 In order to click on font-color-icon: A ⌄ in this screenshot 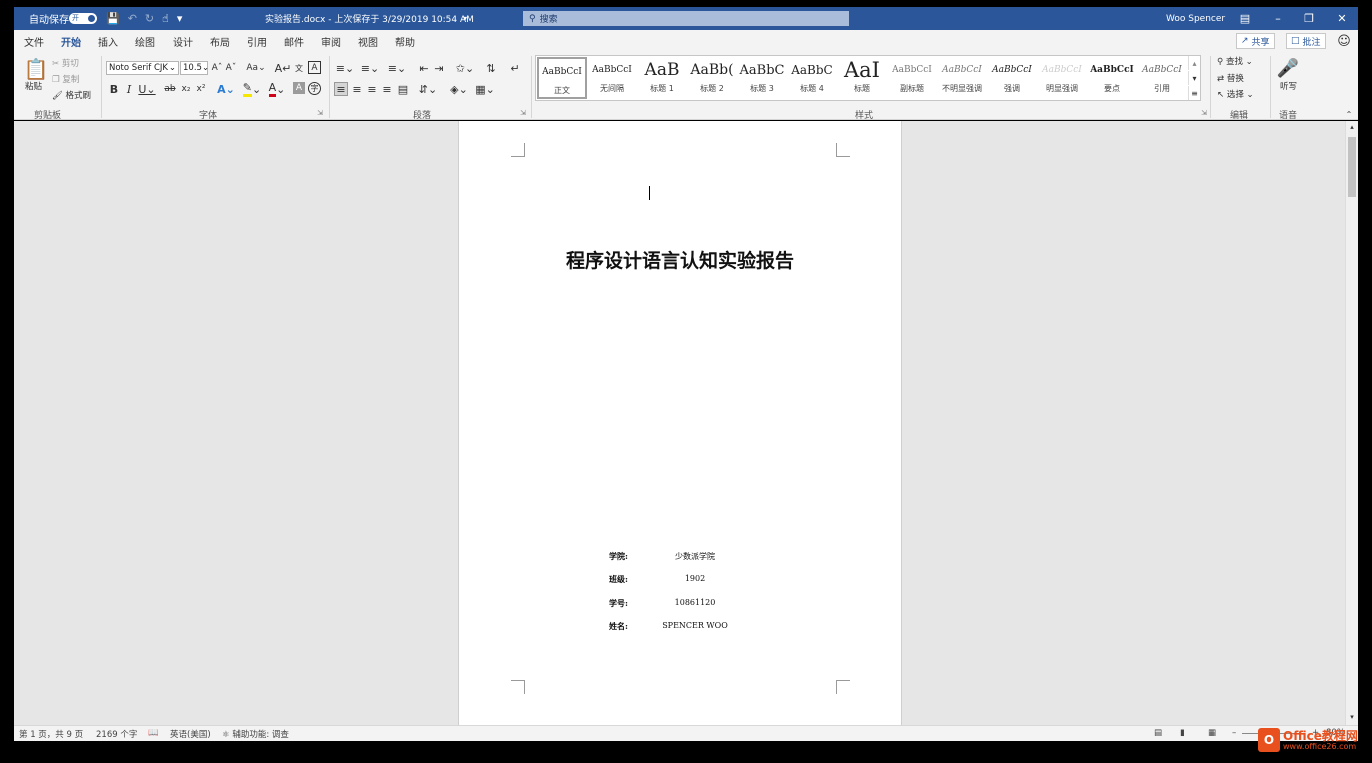, I will do `click(277, 89)`.